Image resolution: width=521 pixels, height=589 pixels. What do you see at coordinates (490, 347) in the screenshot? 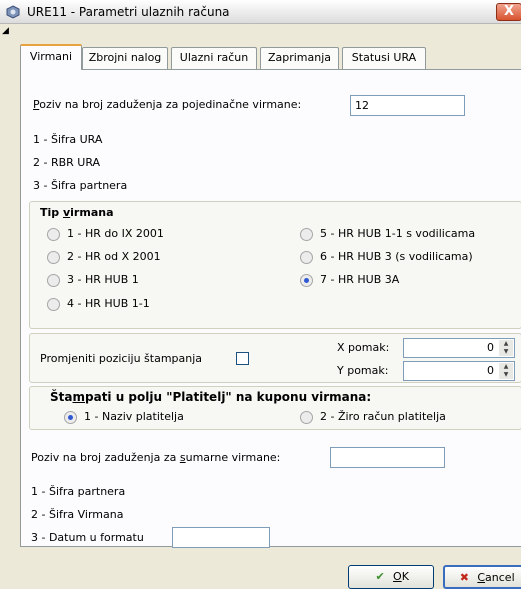
I see `x-pomak-value: 0` at bounding box center [490, 347].